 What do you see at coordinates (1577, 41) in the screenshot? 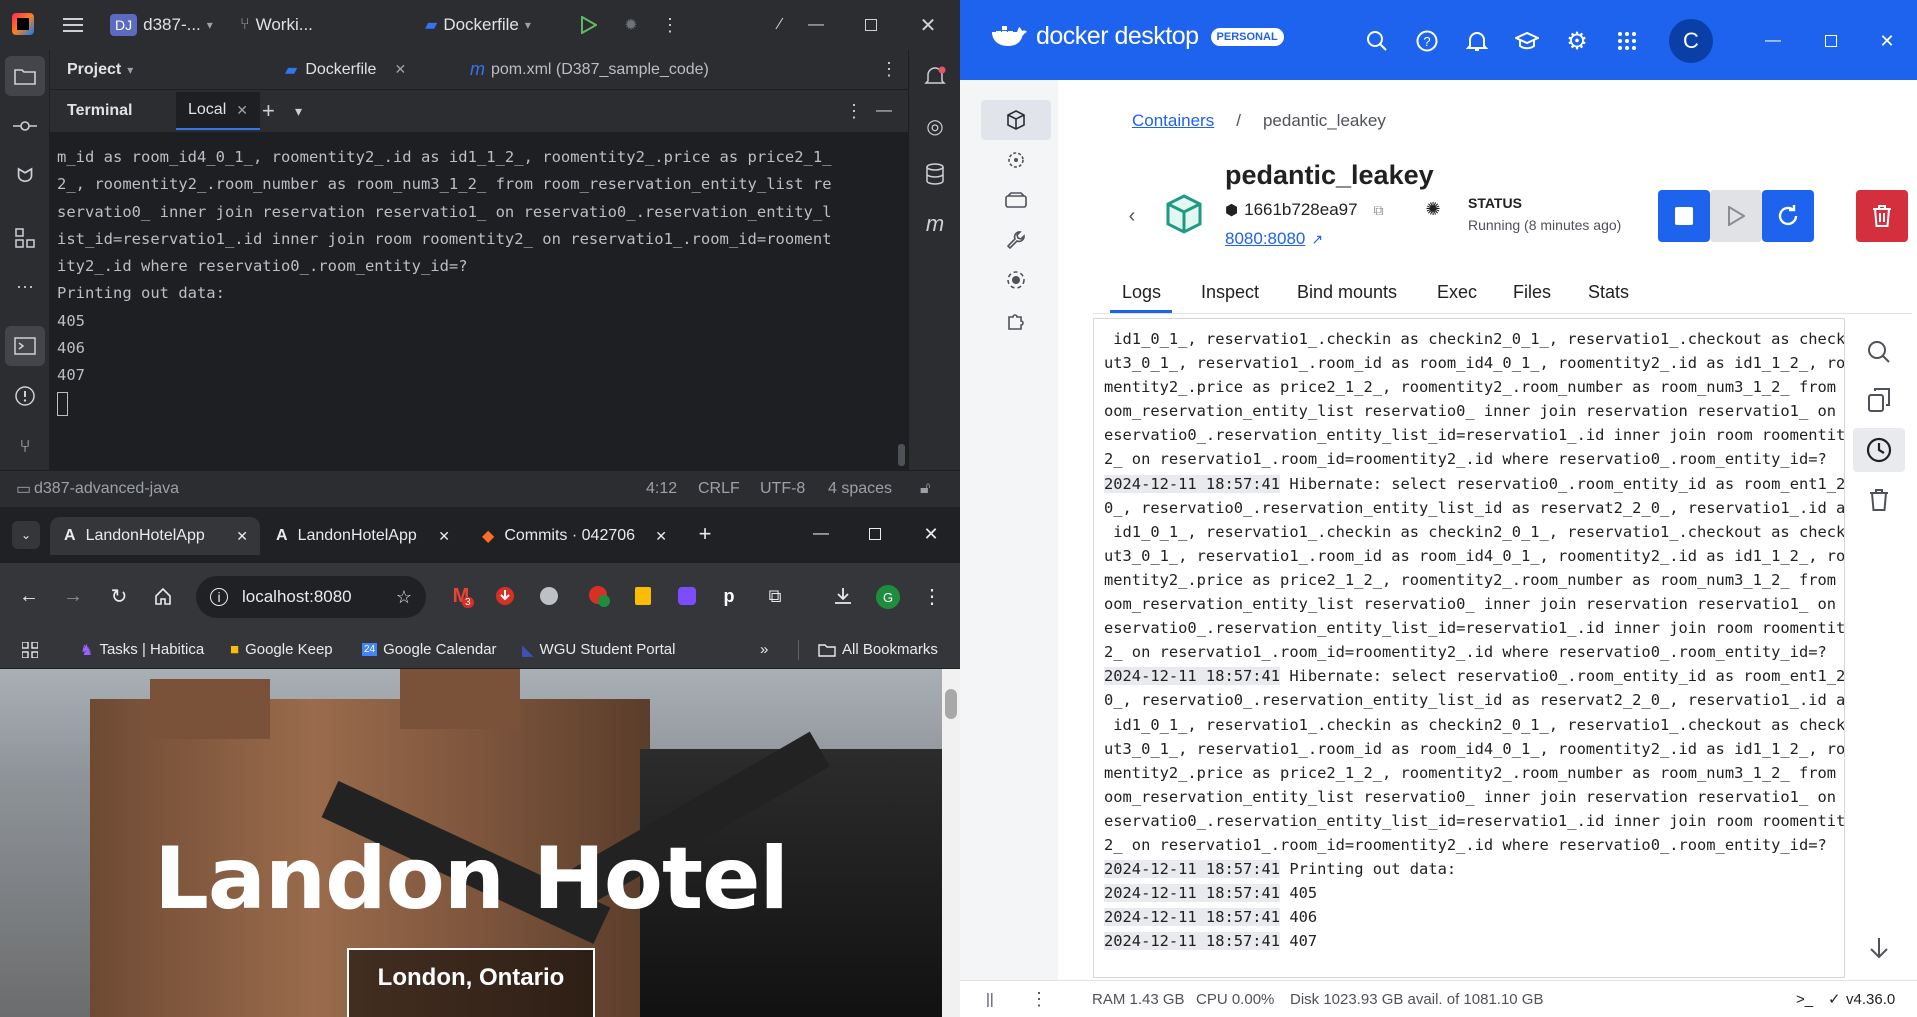
I see `settings-gear-icon: ⚙` at bounding box center [1577, 41].